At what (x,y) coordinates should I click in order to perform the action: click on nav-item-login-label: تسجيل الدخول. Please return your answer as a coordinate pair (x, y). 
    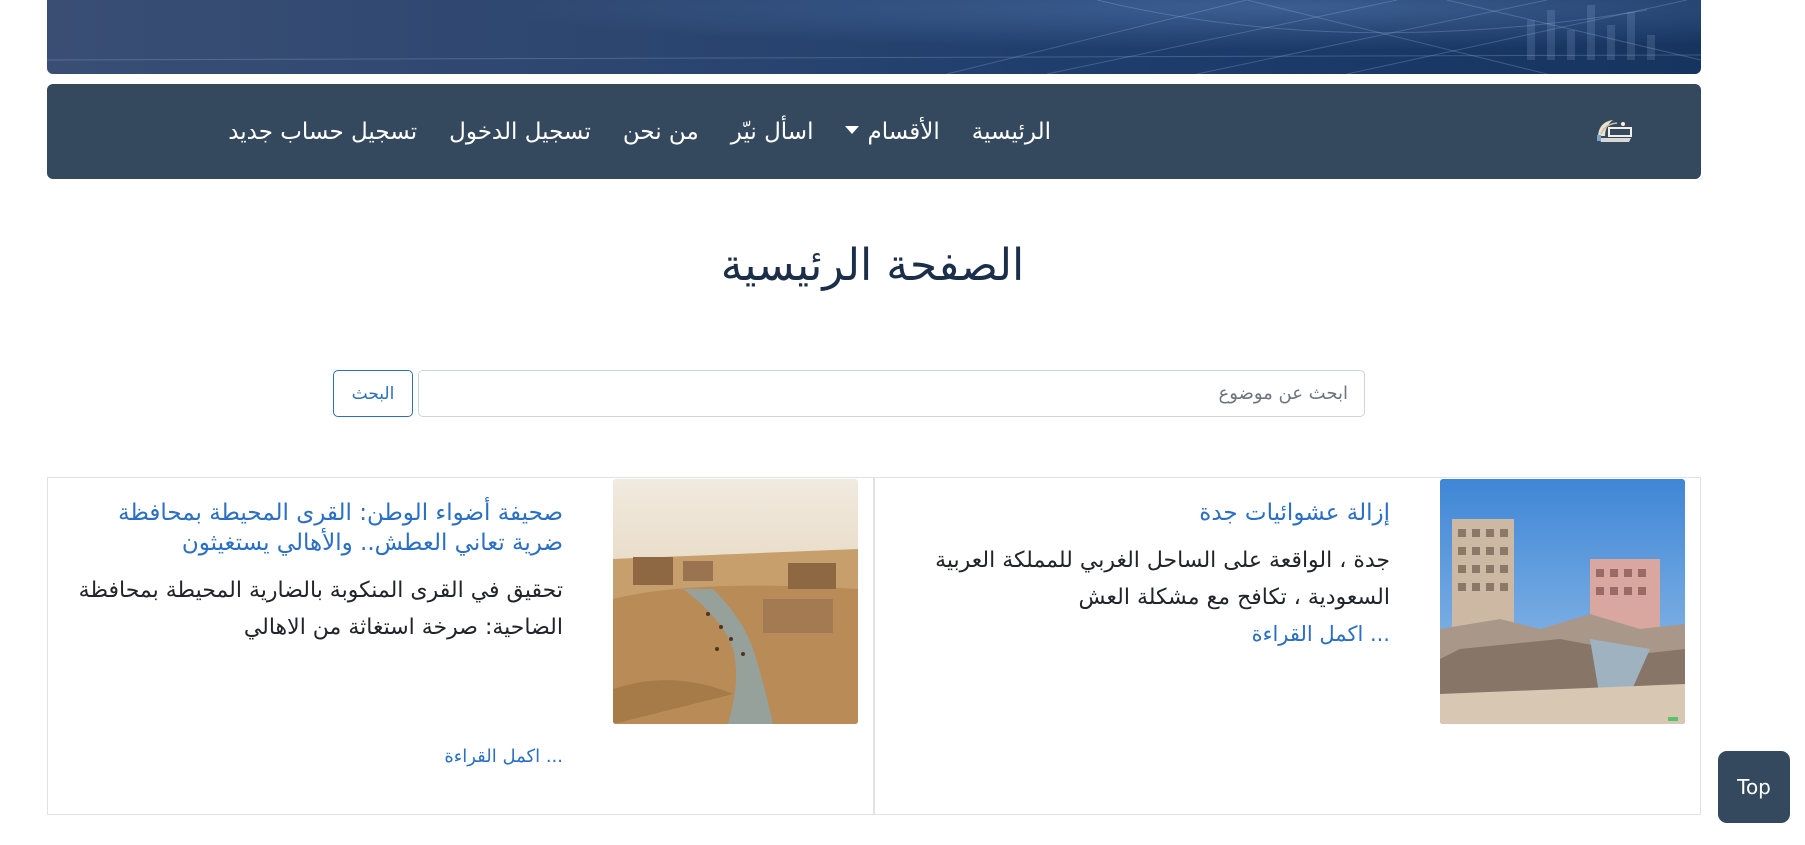
    Looking at the image, I should click on (520, 131).